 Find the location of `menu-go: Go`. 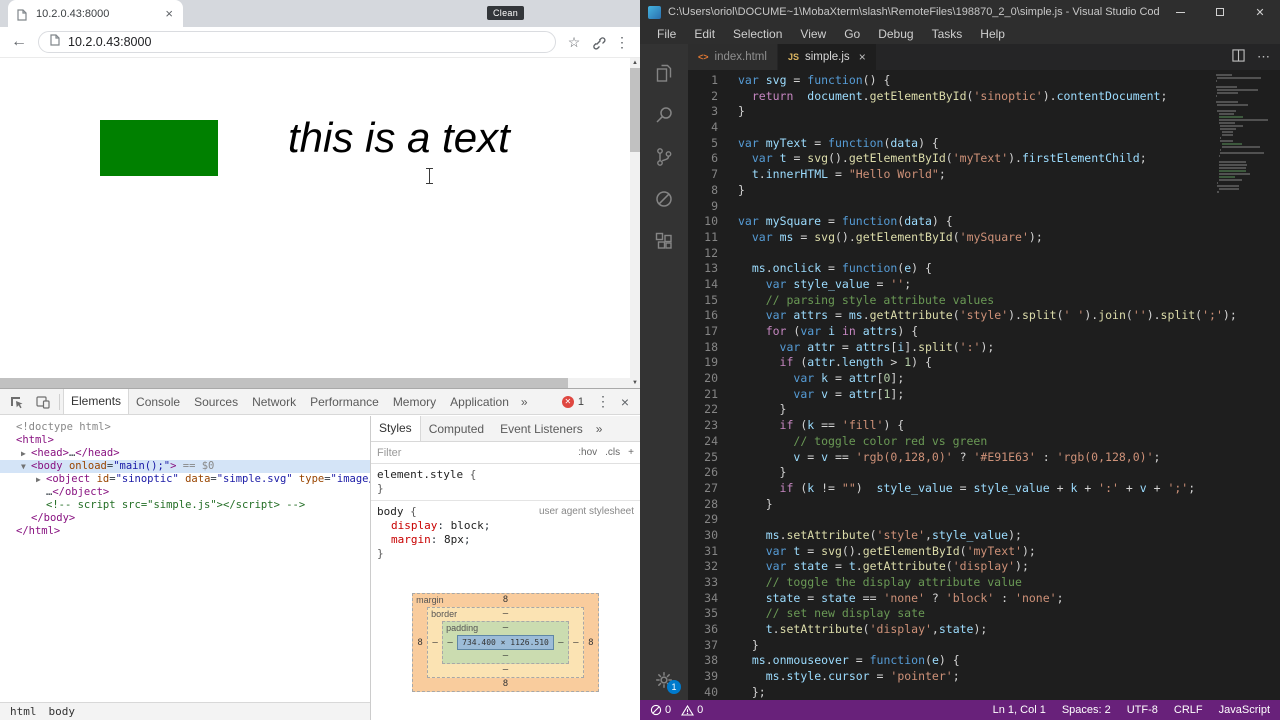

menu-go: Go is located at coordinates (852, 34).